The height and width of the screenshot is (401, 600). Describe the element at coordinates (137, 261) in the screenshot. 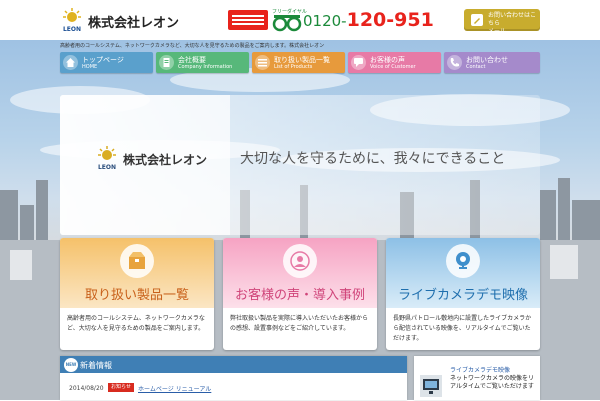

I see `box-icon` at that location.